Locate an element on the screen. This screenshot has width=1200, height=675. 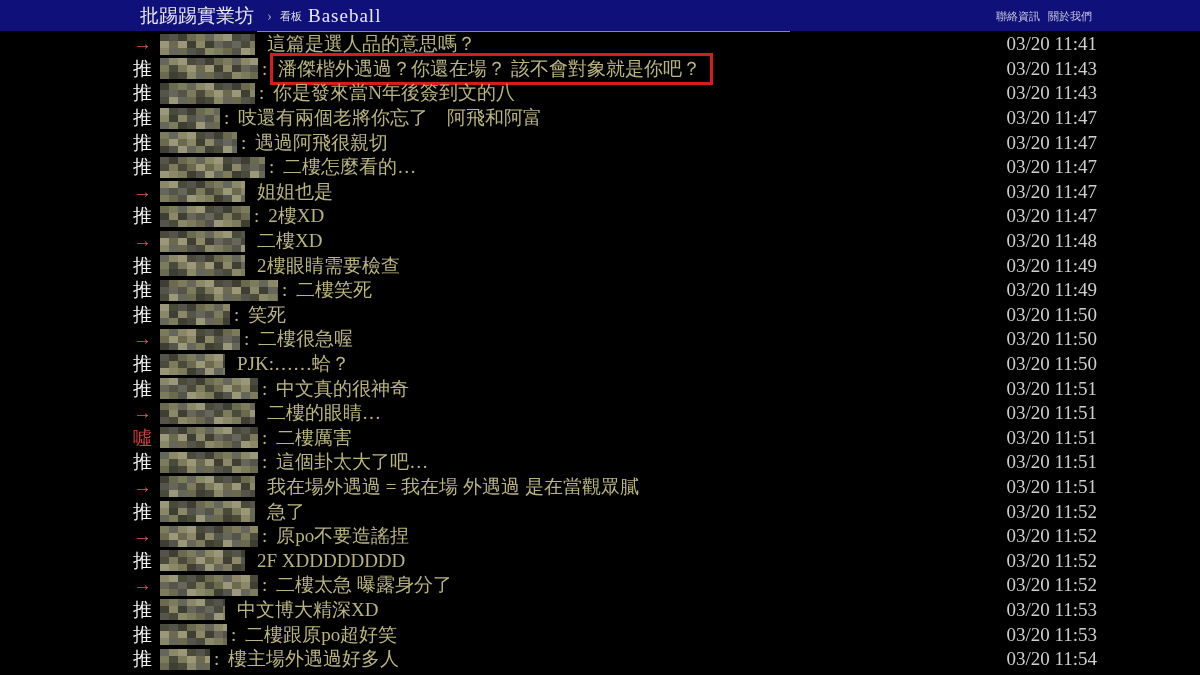
comment-text: 我在場外遇過 = 我在場 外遇過 是在當觀眾膩 is located at coordinates (453, 487).